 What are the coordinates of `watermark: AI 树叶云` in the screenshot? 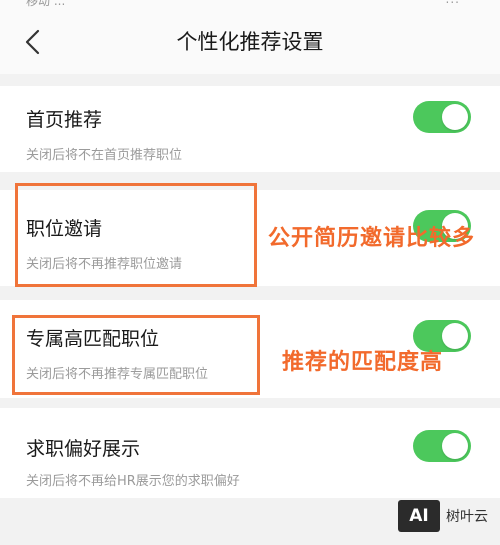 It's located at (448, 518).